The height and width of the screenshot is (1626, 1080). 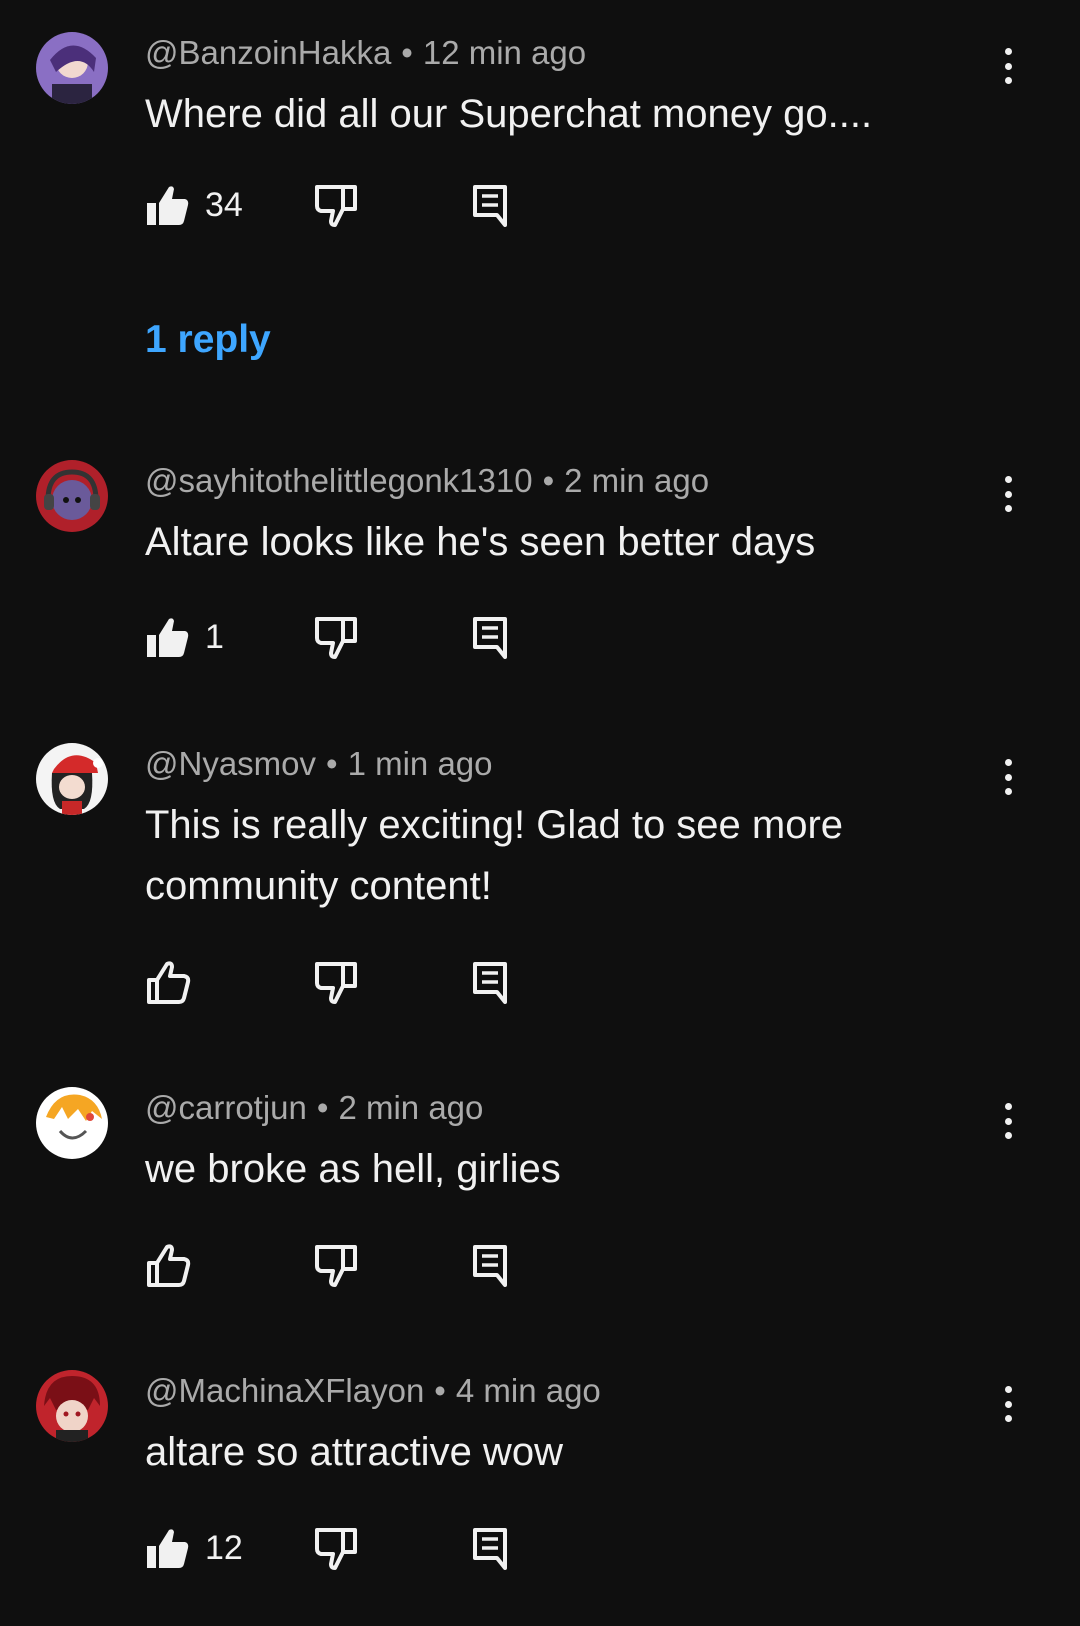 What do you see at coordinates (194, 205) in the screenshot?
I see `like-button: 34` at bounding box center [194, 205].